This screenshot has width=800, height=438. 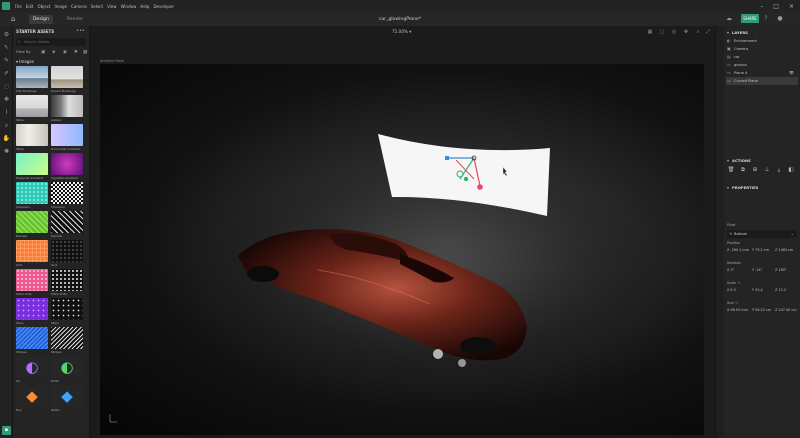 I want to click on asset-tile-hgrad, so click(x=67, y=135).